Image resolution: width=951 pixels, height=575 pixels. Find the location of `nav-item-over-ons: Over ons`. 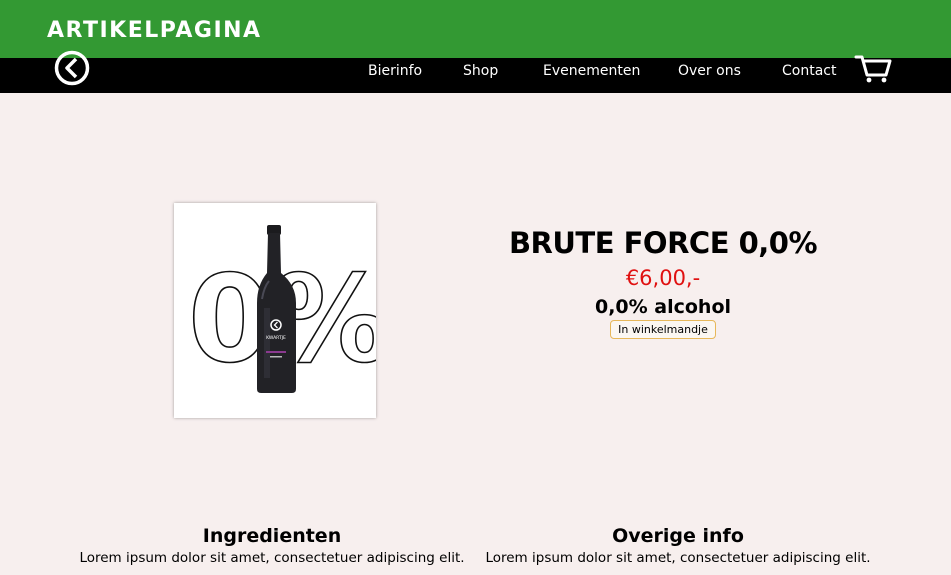

nav-item-over-ons: Over ons is located at coordinates (709, 71).